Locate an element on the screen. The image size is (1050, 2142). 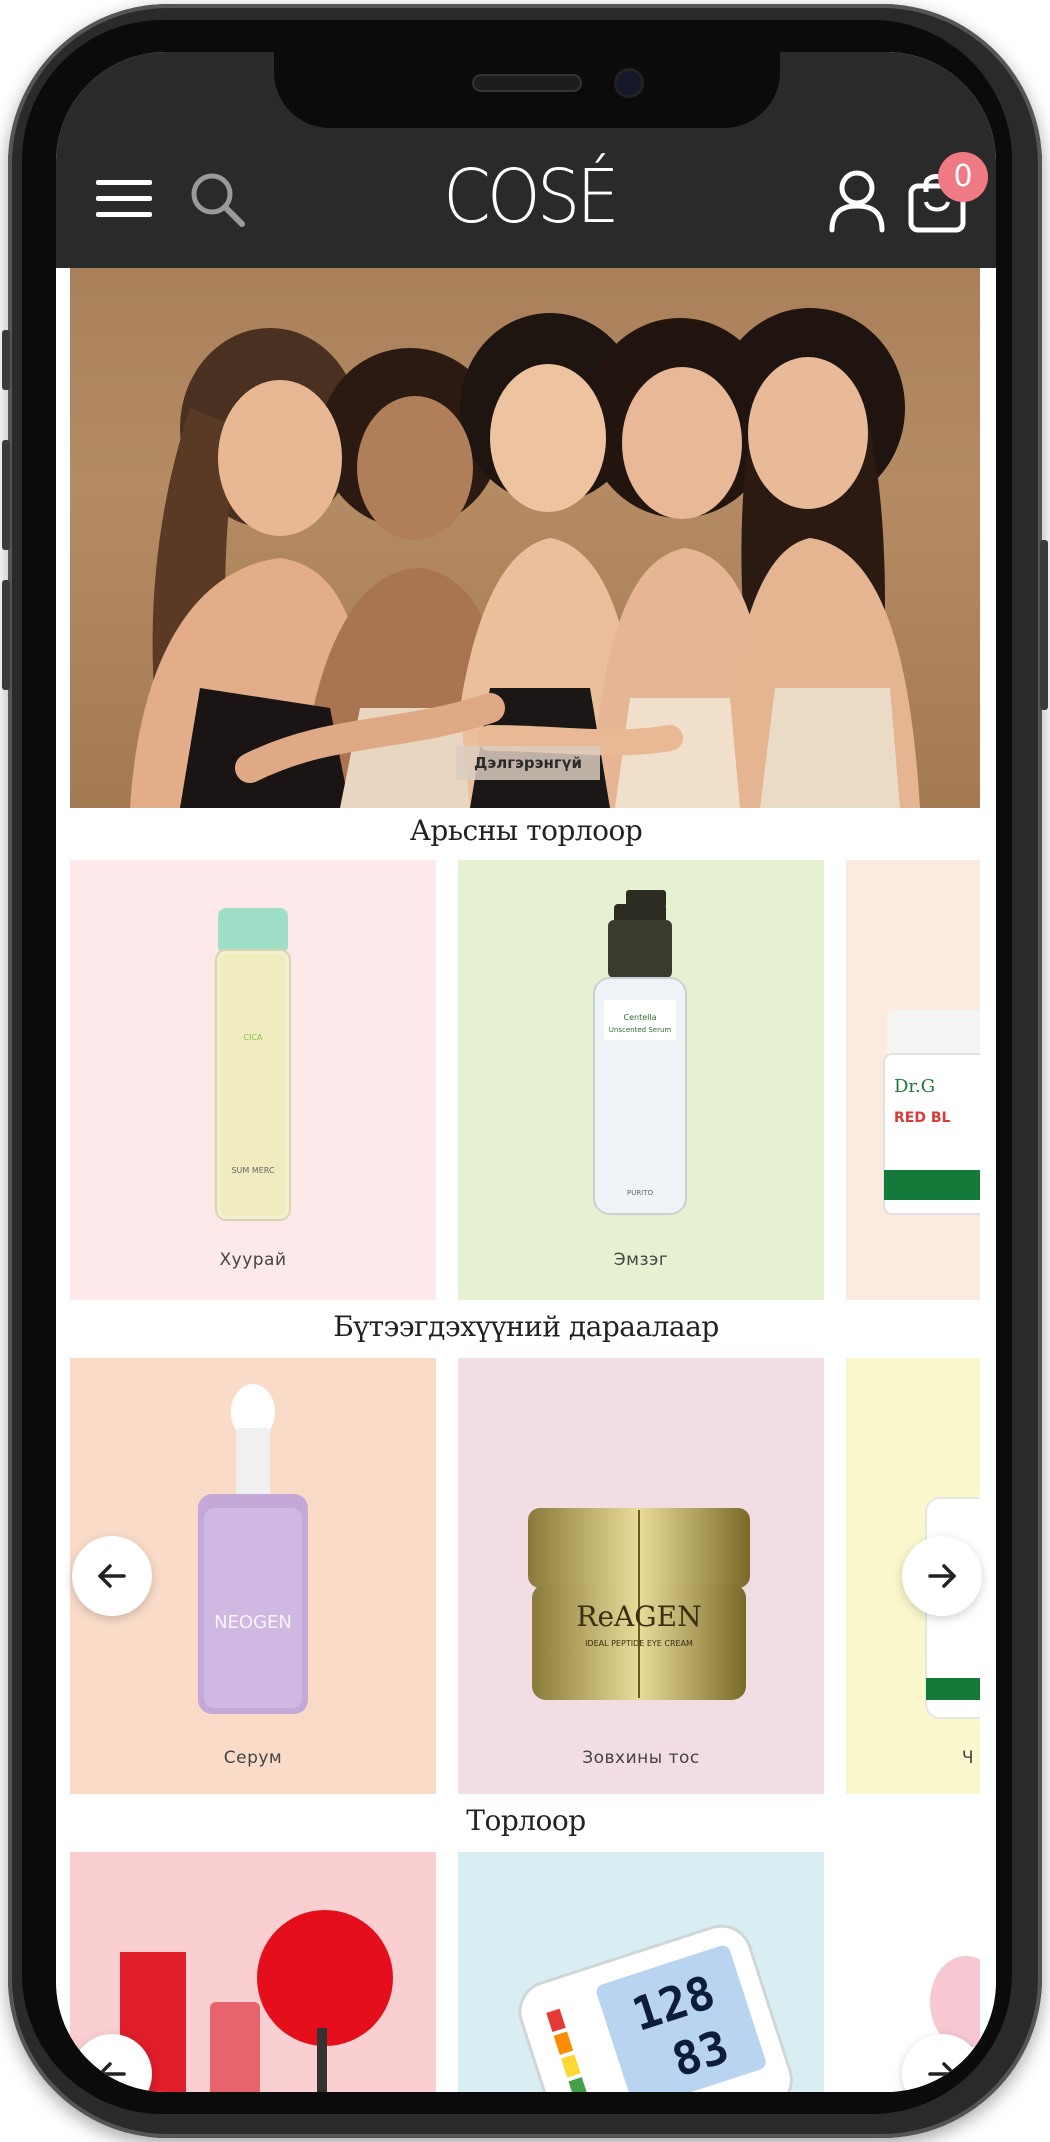
svg-text: IDEAL PEPTIDE EYE CREAM is located at coordinates (639, 1643).